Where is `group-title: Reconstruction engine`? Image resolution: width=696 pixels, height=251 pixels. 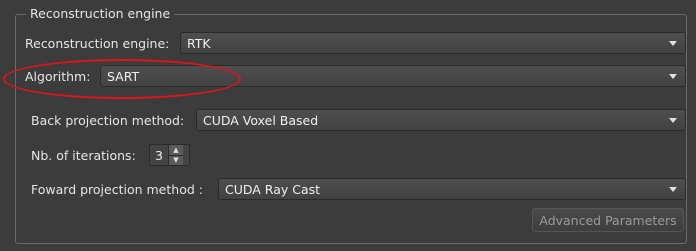
group-title: Reconstruction engine is located at coordinates (100, 14).